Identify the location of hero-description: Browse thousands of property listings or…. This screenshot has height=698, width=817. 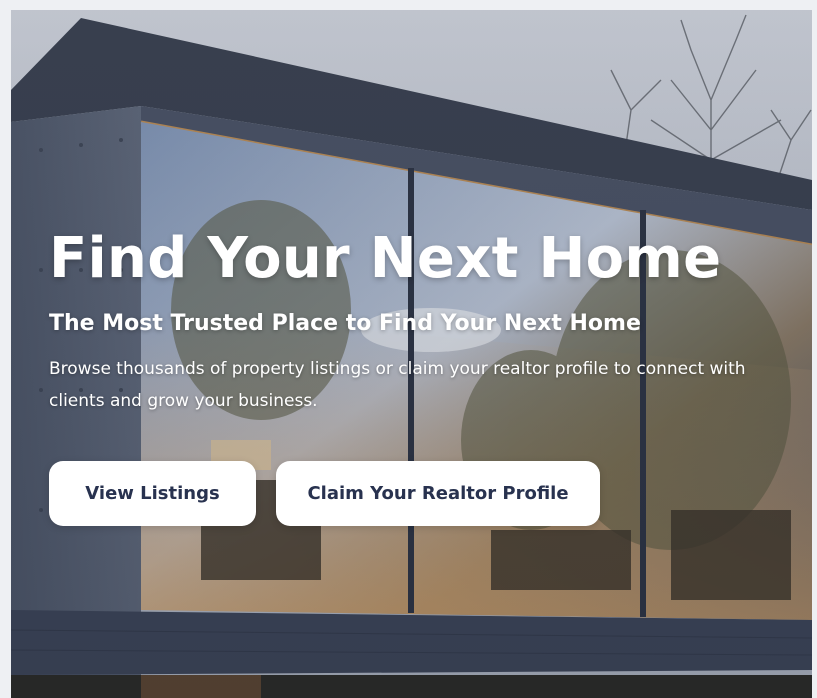
(397, 385).